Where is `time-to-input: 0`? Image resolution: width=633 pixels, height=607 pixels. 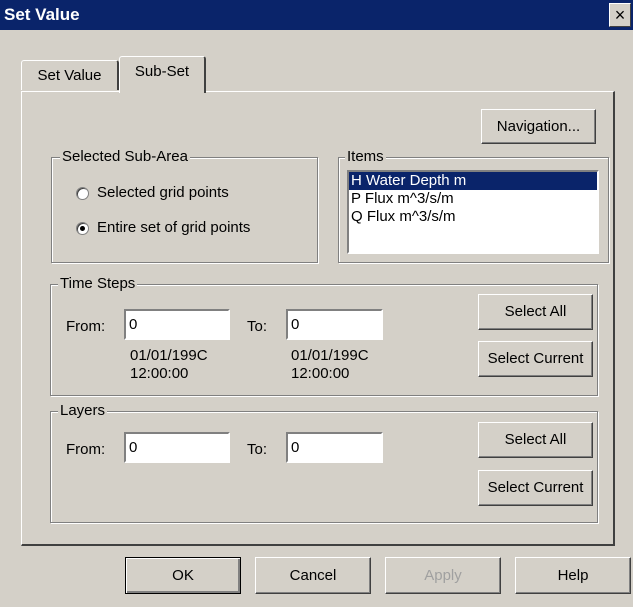
time-to-input: 0 is located at coordinates (334, 324).